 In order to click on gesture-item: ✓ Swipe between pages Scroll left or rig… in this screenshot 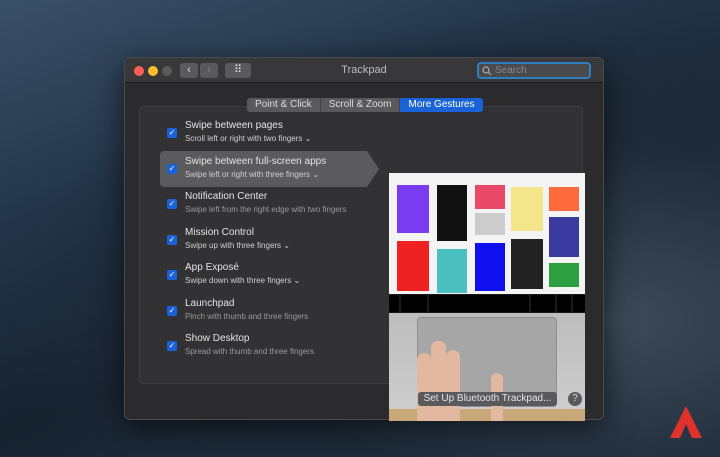, I will do `click(270, 133)`.